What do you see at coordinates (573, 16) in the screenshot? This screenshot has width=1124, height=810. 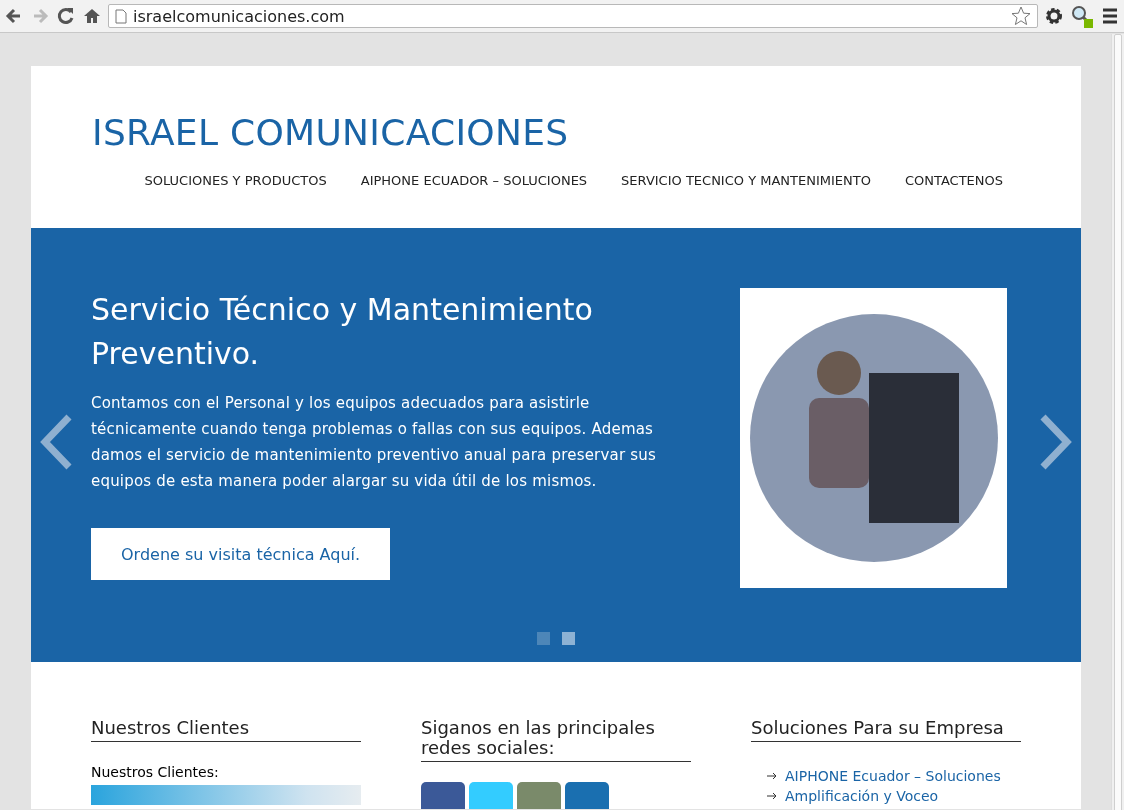 I see `address-bar: israelcomunicaciones.com` at bounding box center [573, 16].